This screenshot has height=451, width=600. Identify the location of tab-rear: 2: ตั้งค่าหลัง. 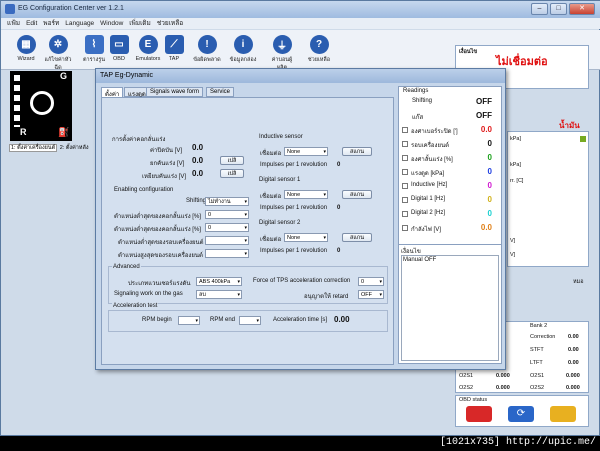
(74, 148).